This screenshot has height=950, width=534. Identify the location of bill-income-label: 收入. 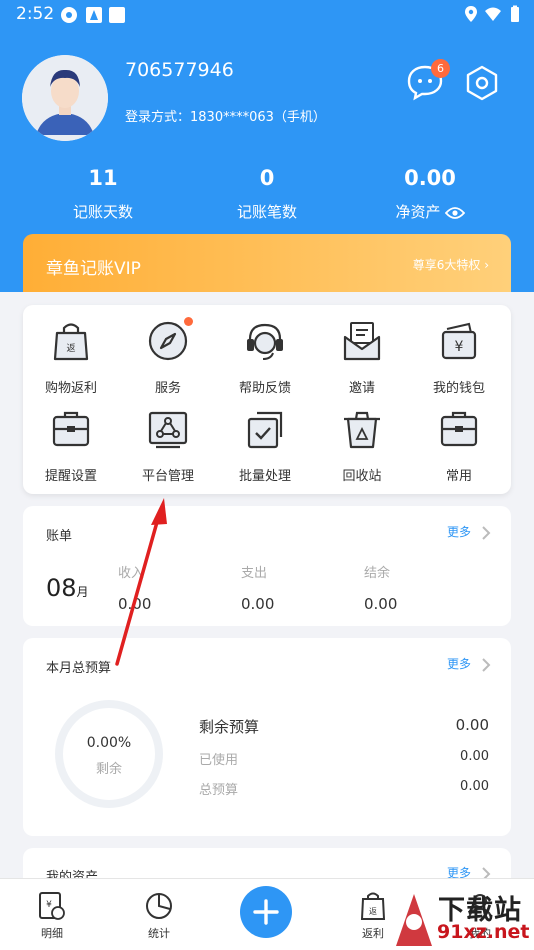
(131, 573).